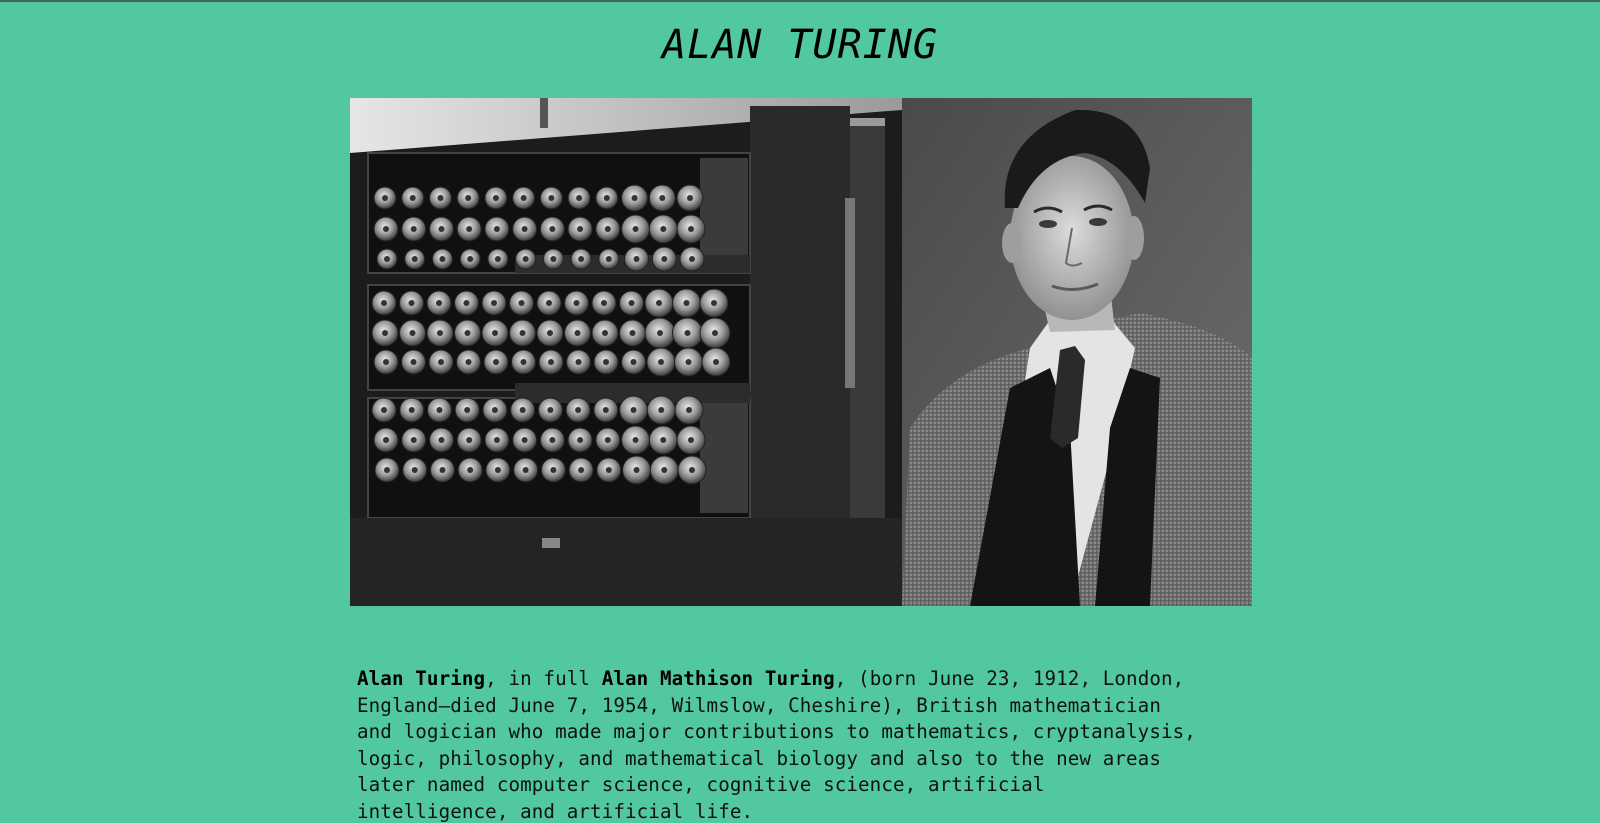  I want to click on bio-name: Alan Turing, so click(421, 678).